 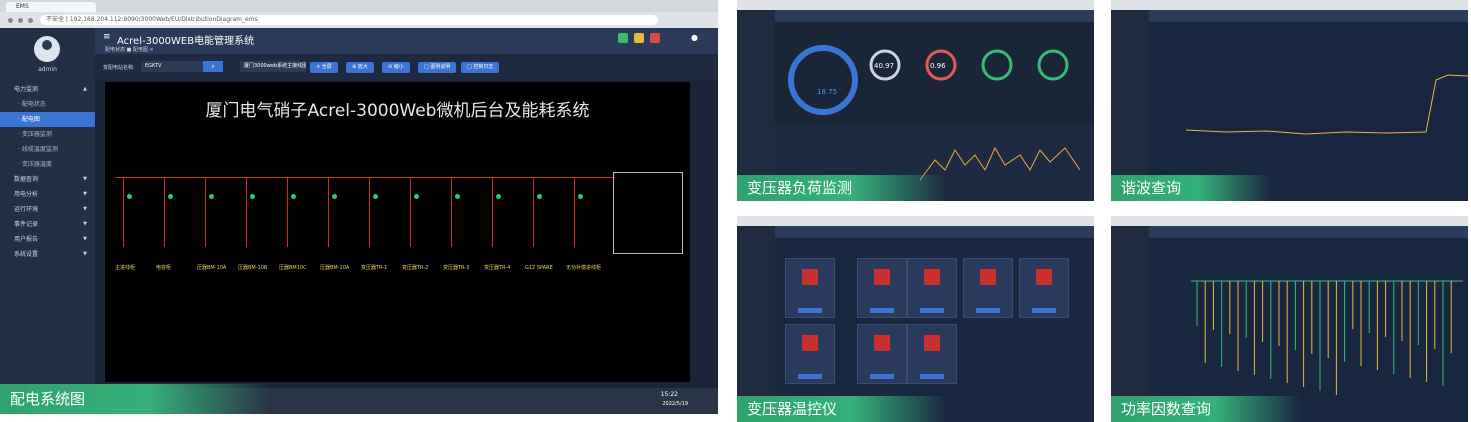 What do you see at coordinates (186, 41) in the screenshot?
I see `app-title: Acrel-3000WEB电能管理系统` at bounding box center [186, 41].